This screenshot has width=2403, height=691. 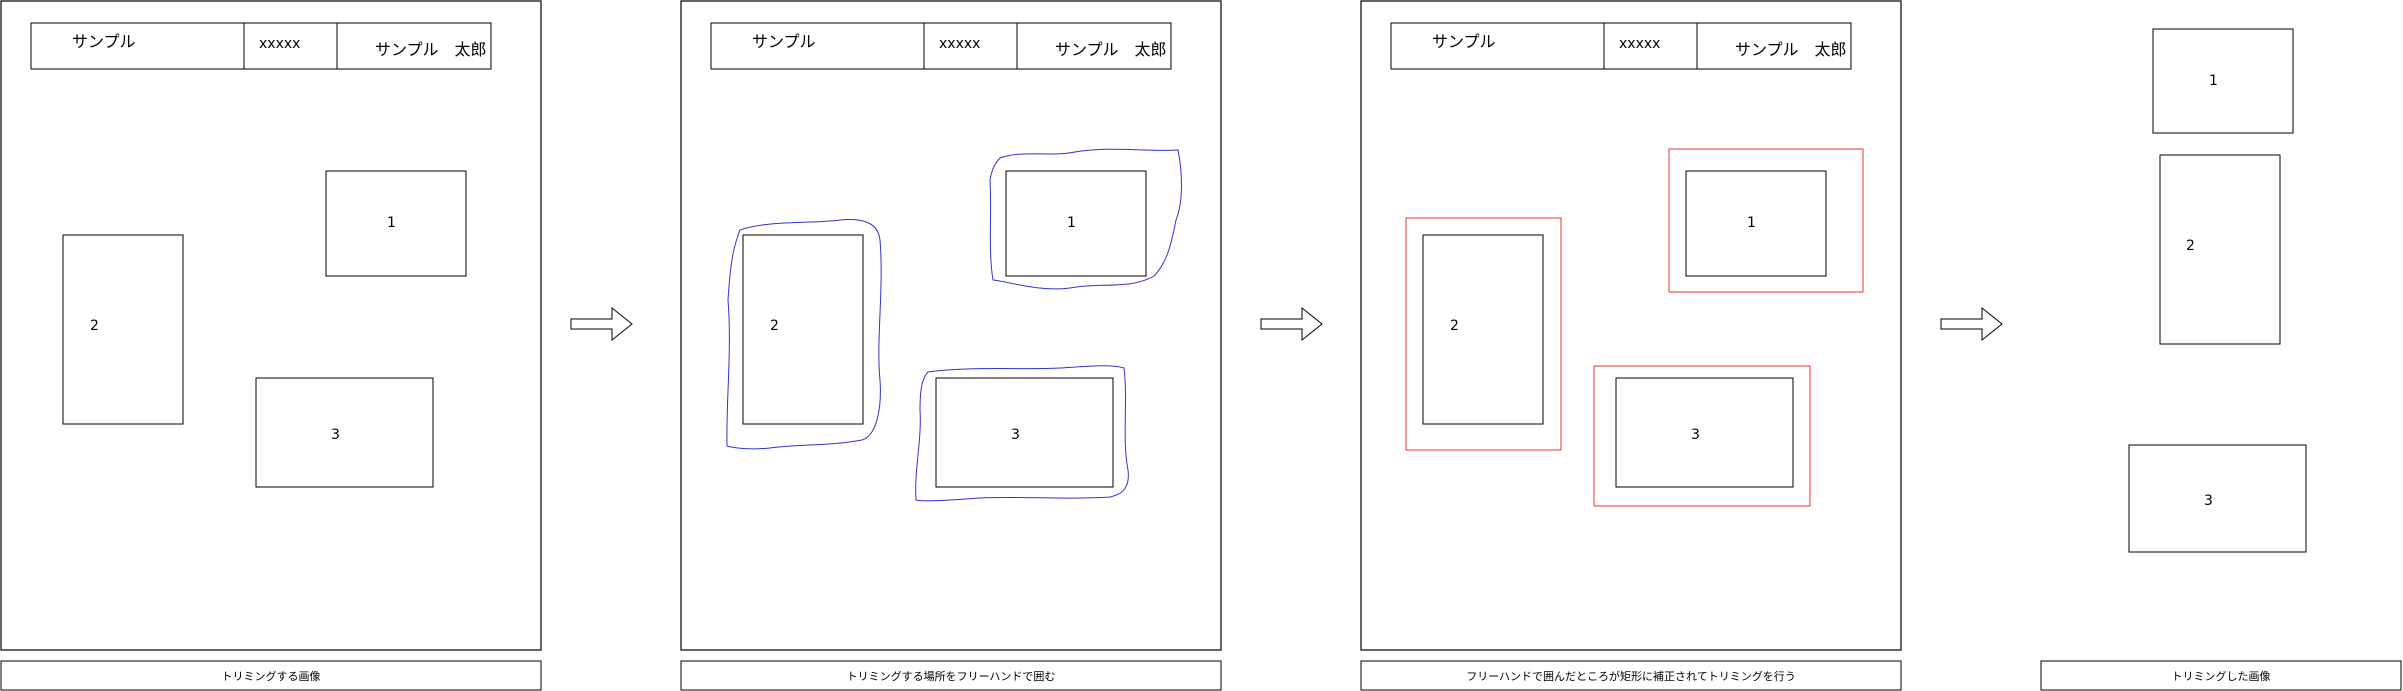 What do you see at coordinates (2213, 81) in the screenshot?
I see `result-box-1-label: 1` at bounding box center [2213, 81].